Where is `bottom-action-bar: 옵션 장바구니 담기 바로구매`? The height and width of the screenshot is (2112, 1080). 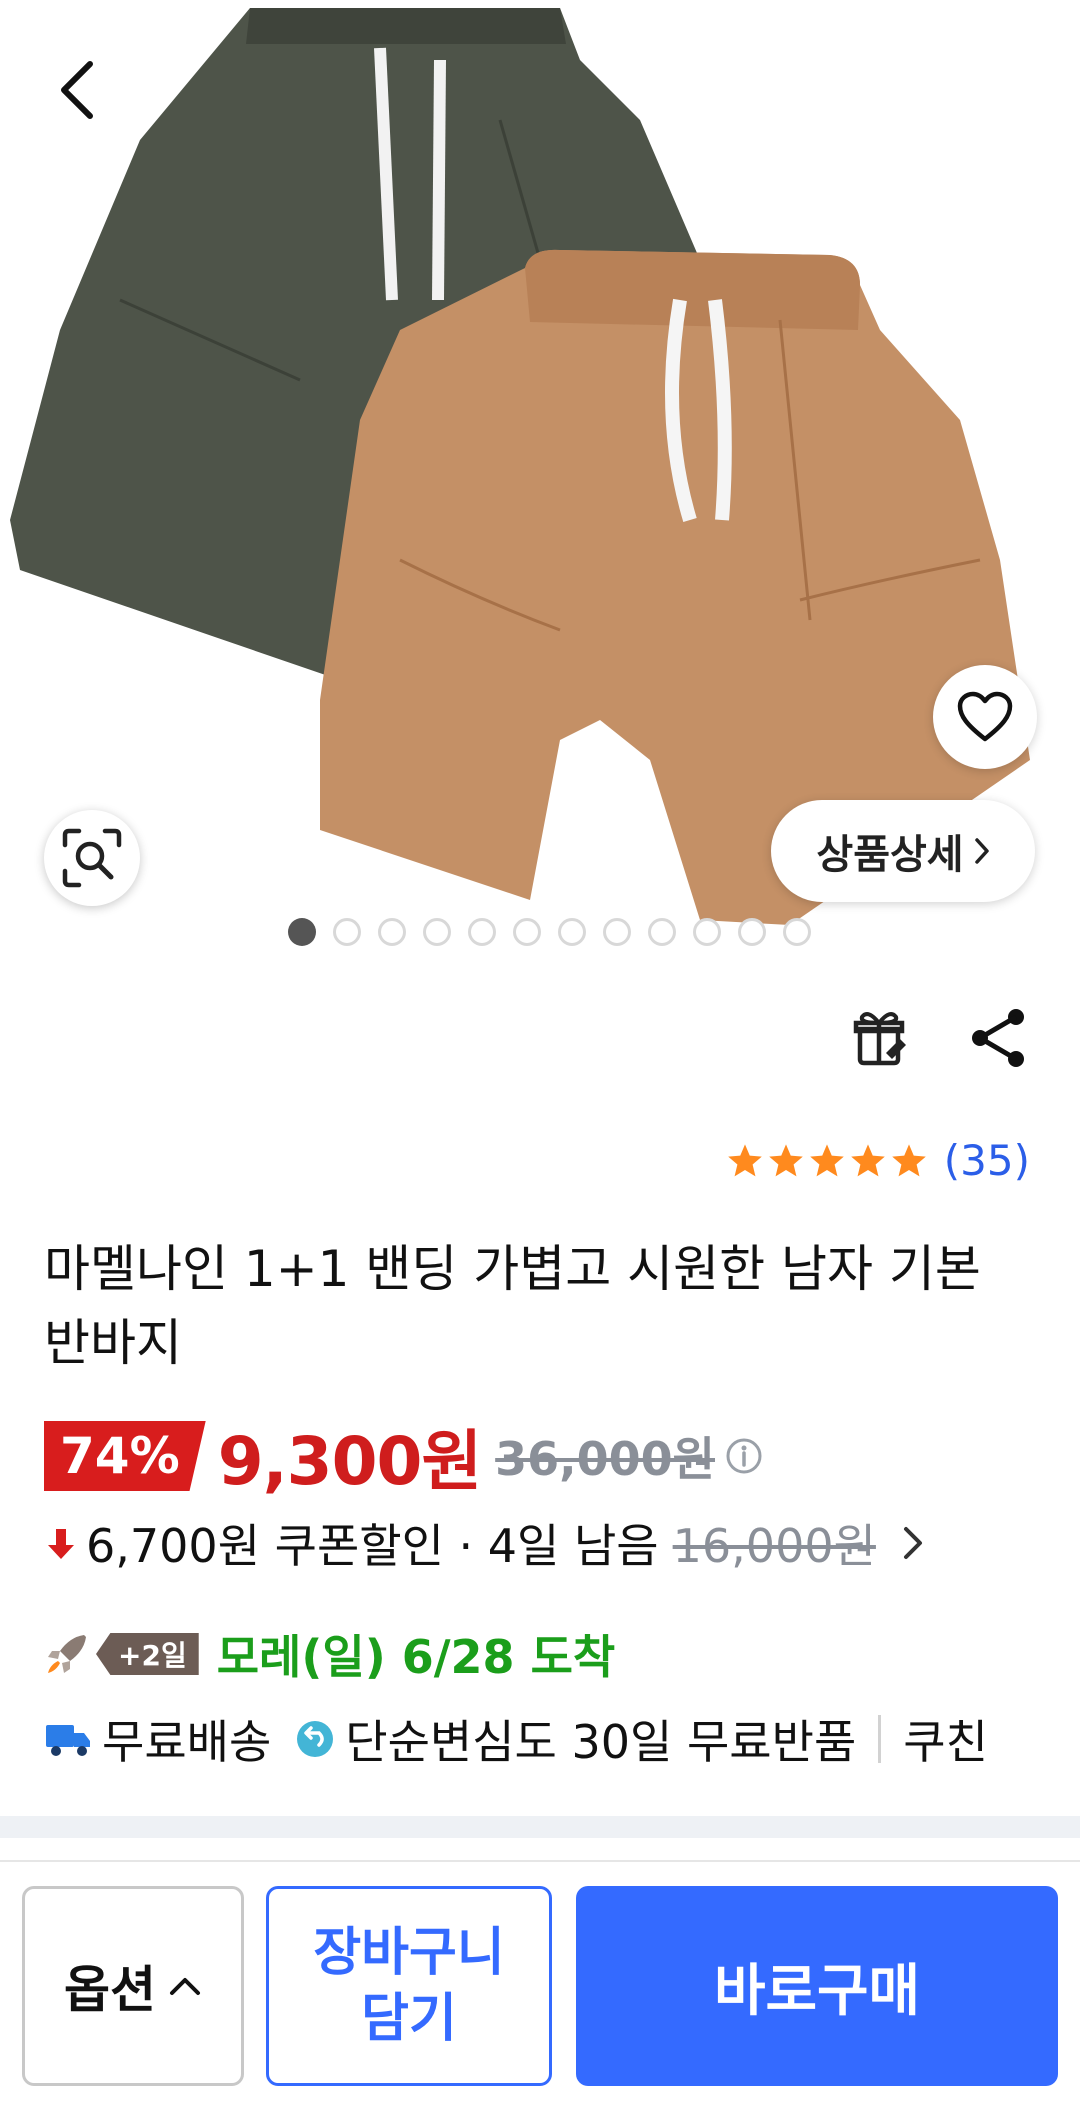 bottom-action-bar: 옵션 장바구니 담기 바로구매 is located at coordinates (540, 1987).